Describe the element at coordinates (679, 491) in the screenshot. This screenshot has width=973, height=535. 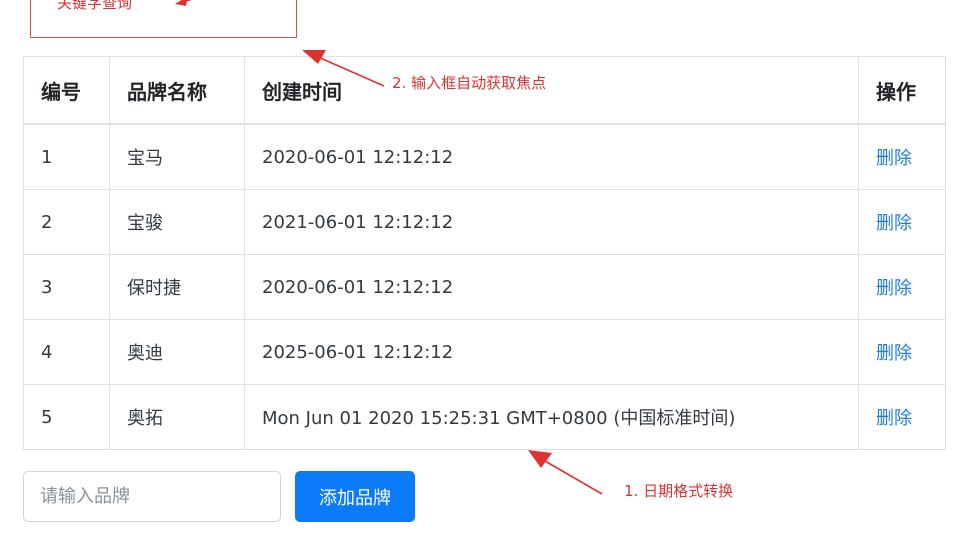
I see `date-annotation: 1. 日期格式转换` at that location.